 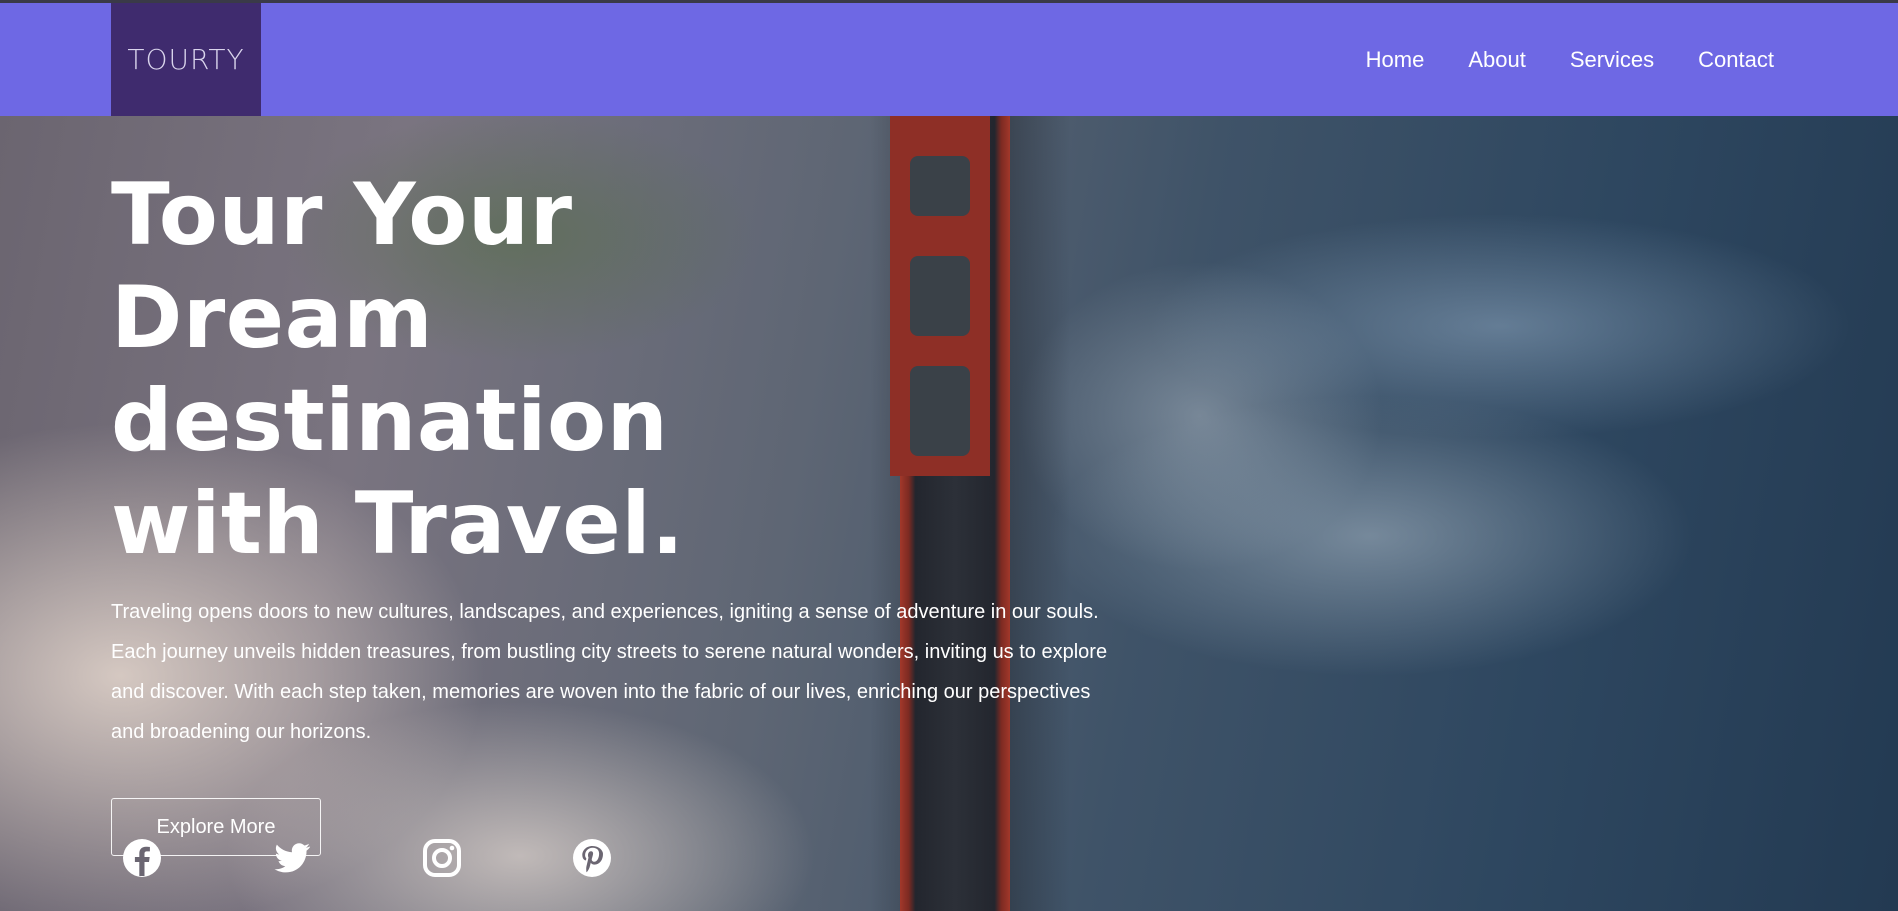 What do you see at coordinates (398, 369) in the screenshot?
I see `hero-title: Tour Your Dream destination with Travel.` at bounding box center [398, 369].